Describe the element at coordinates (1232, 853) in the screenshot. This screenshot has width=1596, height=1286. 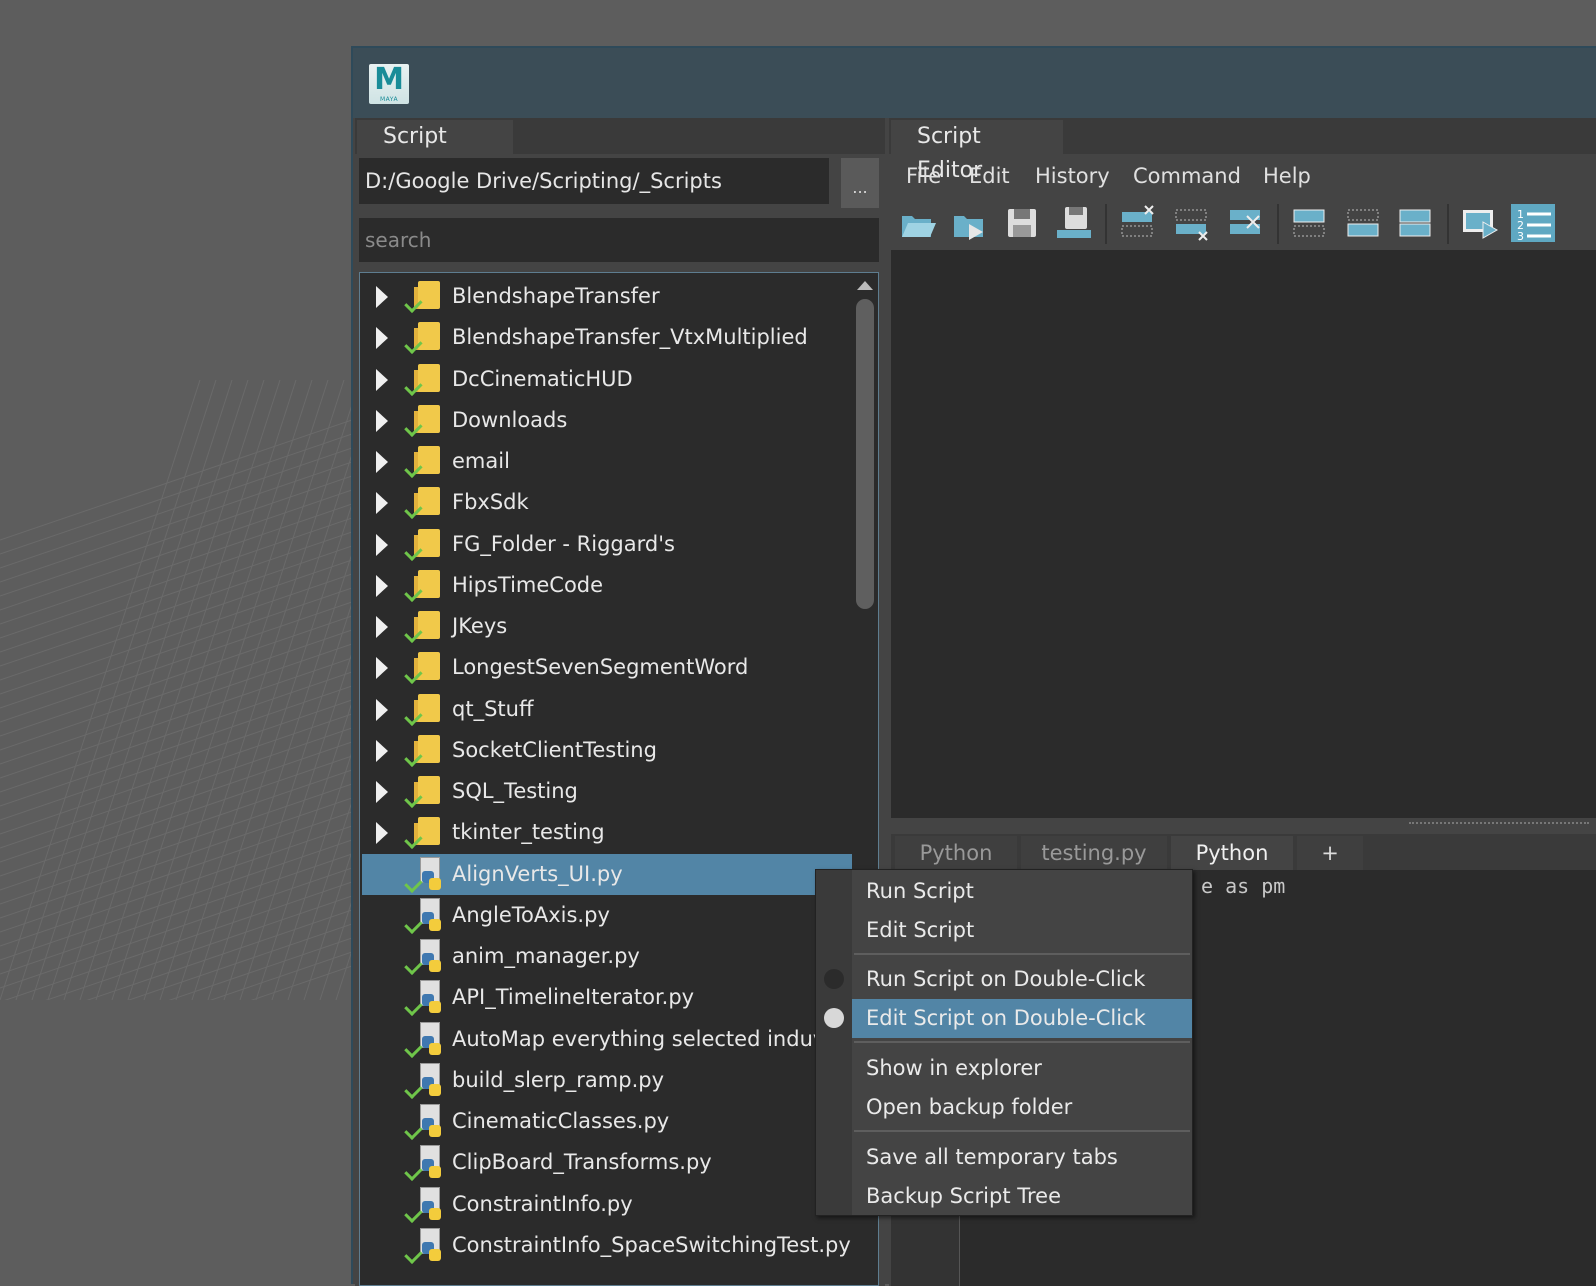
I see `tab-python-2: Python` at that location.